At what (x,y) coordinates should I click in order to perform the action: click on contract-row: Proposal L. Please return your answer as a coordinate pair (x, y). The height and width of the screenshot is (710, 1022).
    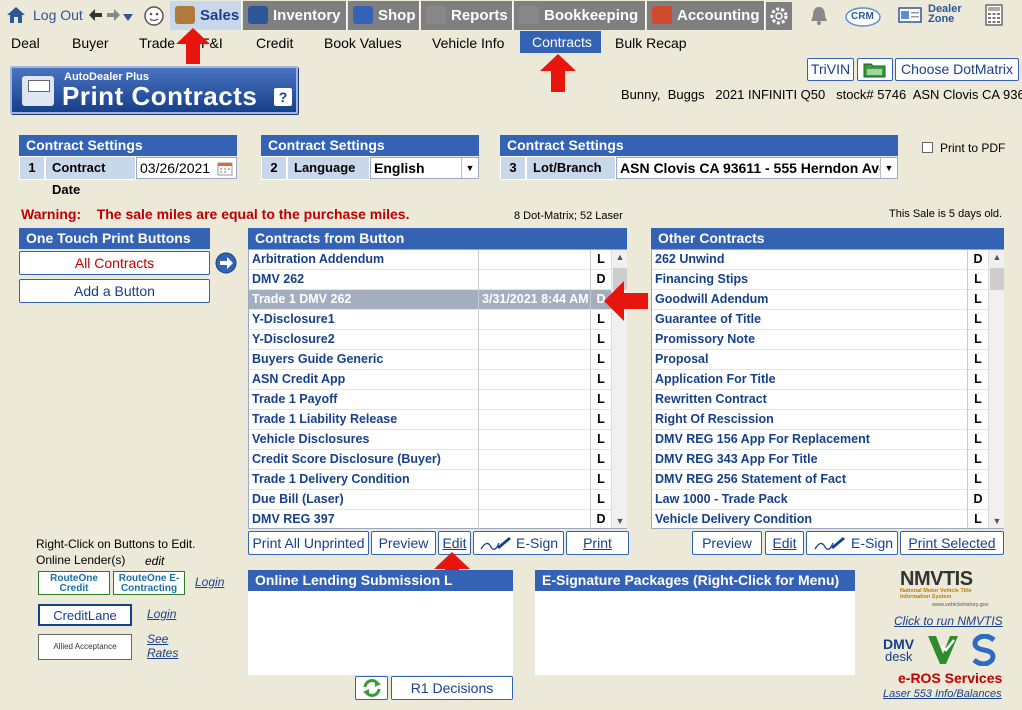
    Looking at the image, I should click on (820, 360).